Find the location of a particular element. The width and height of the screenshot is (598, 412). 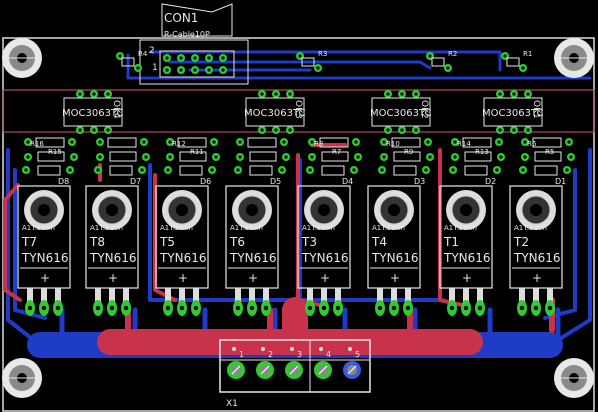

x1-pin-dot is located at coordinates (350, 349).